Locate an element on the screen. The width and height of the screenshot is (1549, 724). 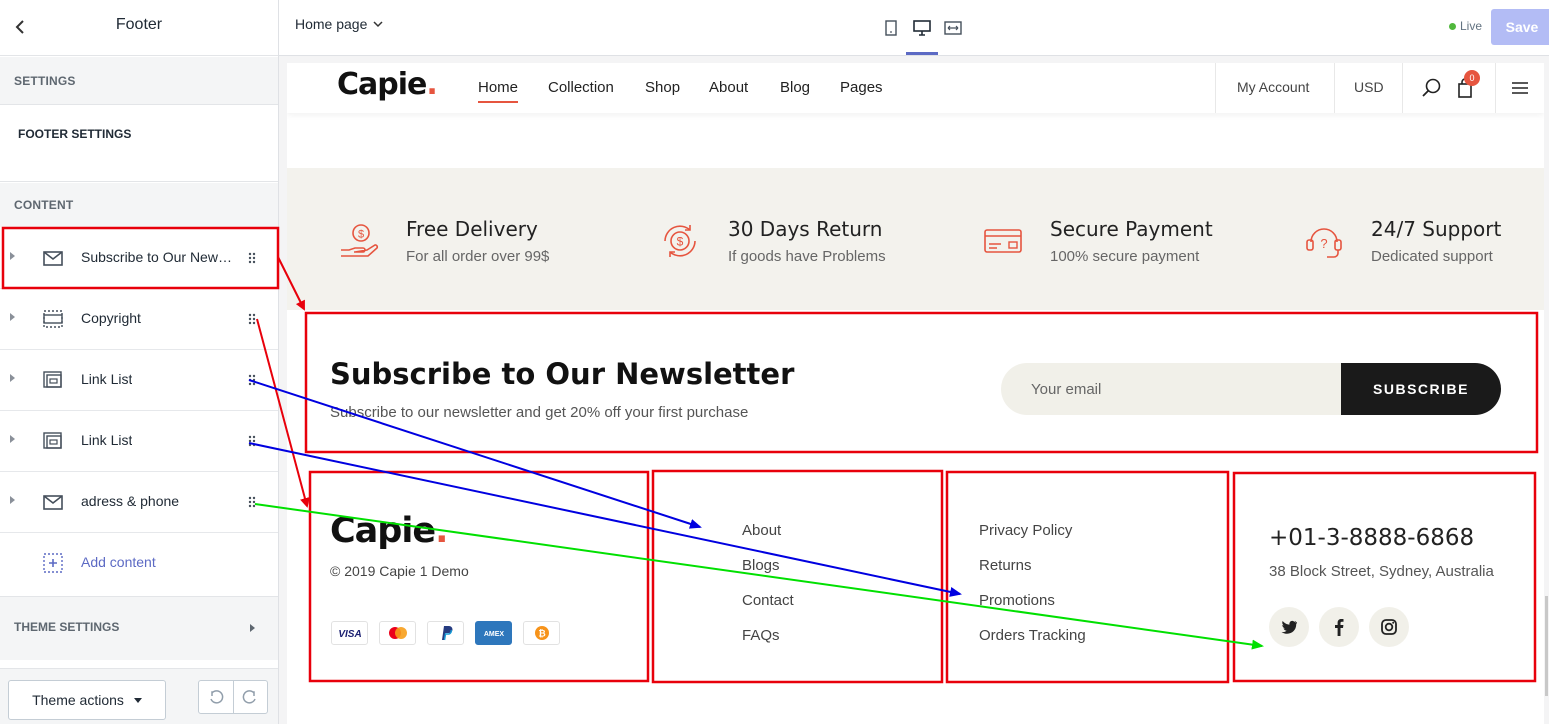
feature-title: 24/7 Support is located at coordinates (1436, 229).